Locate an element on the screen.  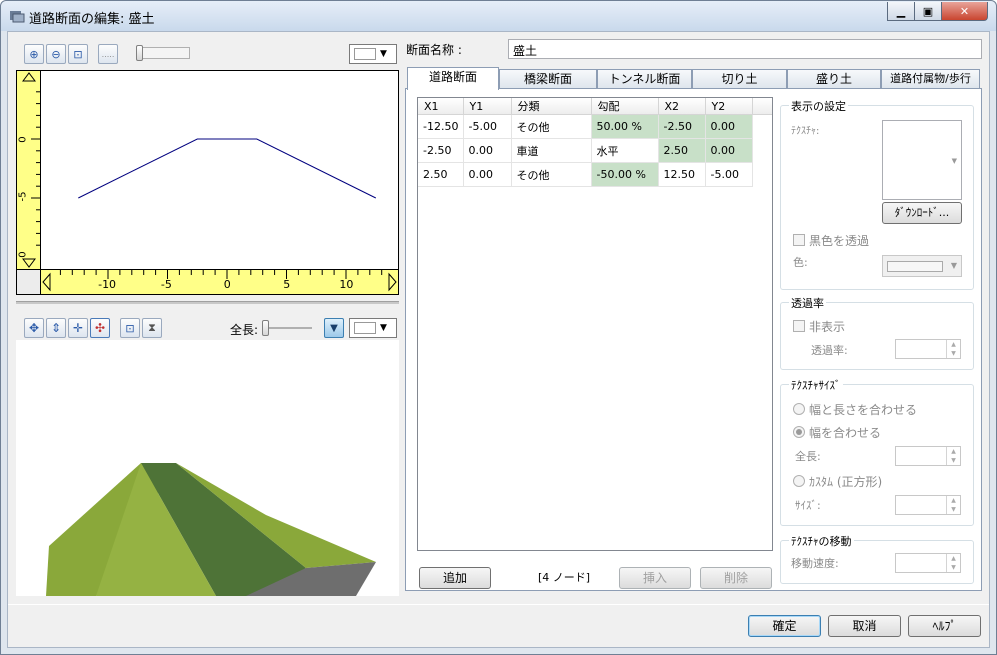
pan-icon: ✛ is located at coordinates (78, 328).